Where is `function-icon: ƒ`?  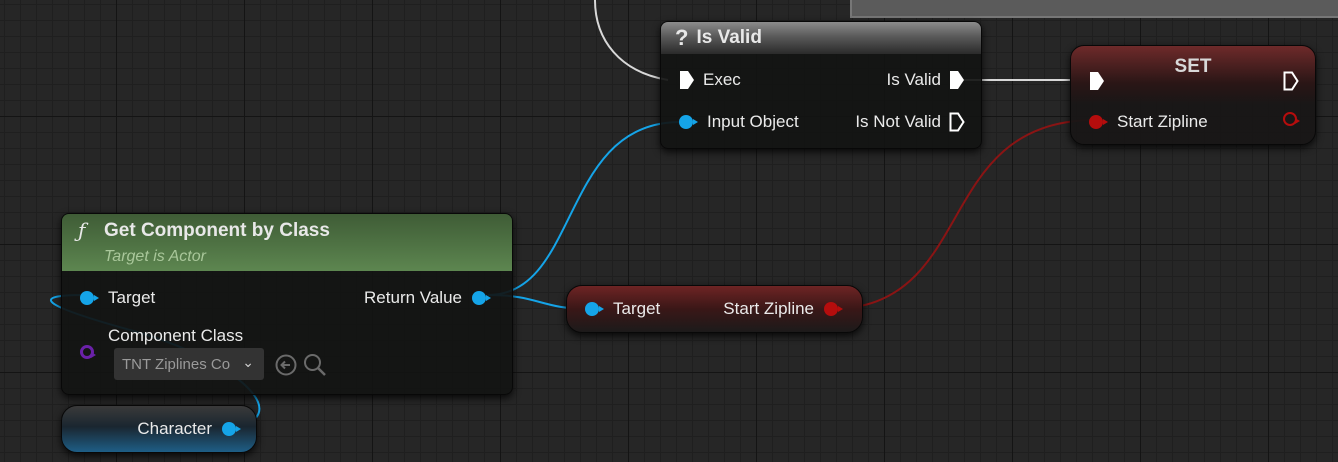
function-icon: ƒ is located at coordinates (82, 230).